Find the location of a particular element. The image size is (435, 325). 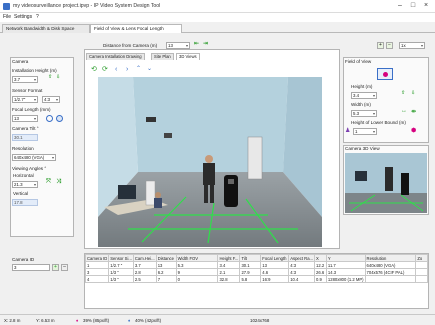

pan-right-icon: › is located at coordinates (127, 69).